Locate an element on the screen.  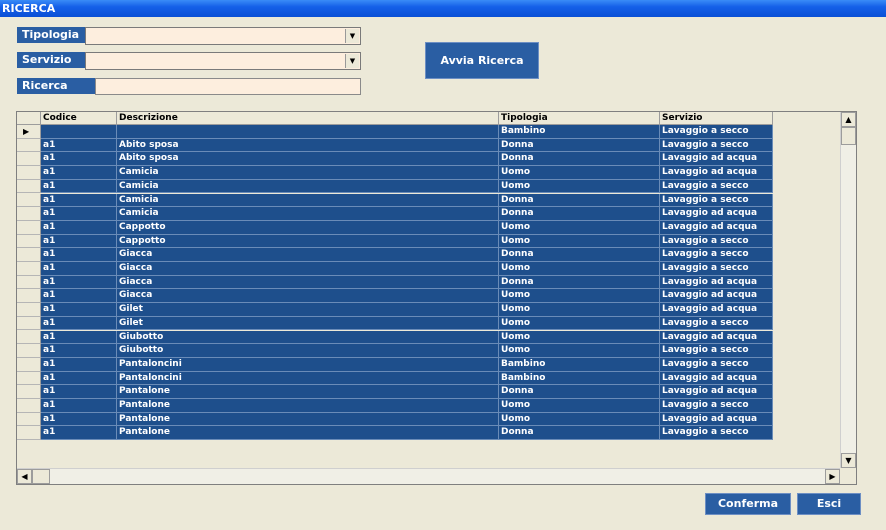
table-row: a1 Camicia Donna Lavaggio a secco is located at coordinates (395, 200).